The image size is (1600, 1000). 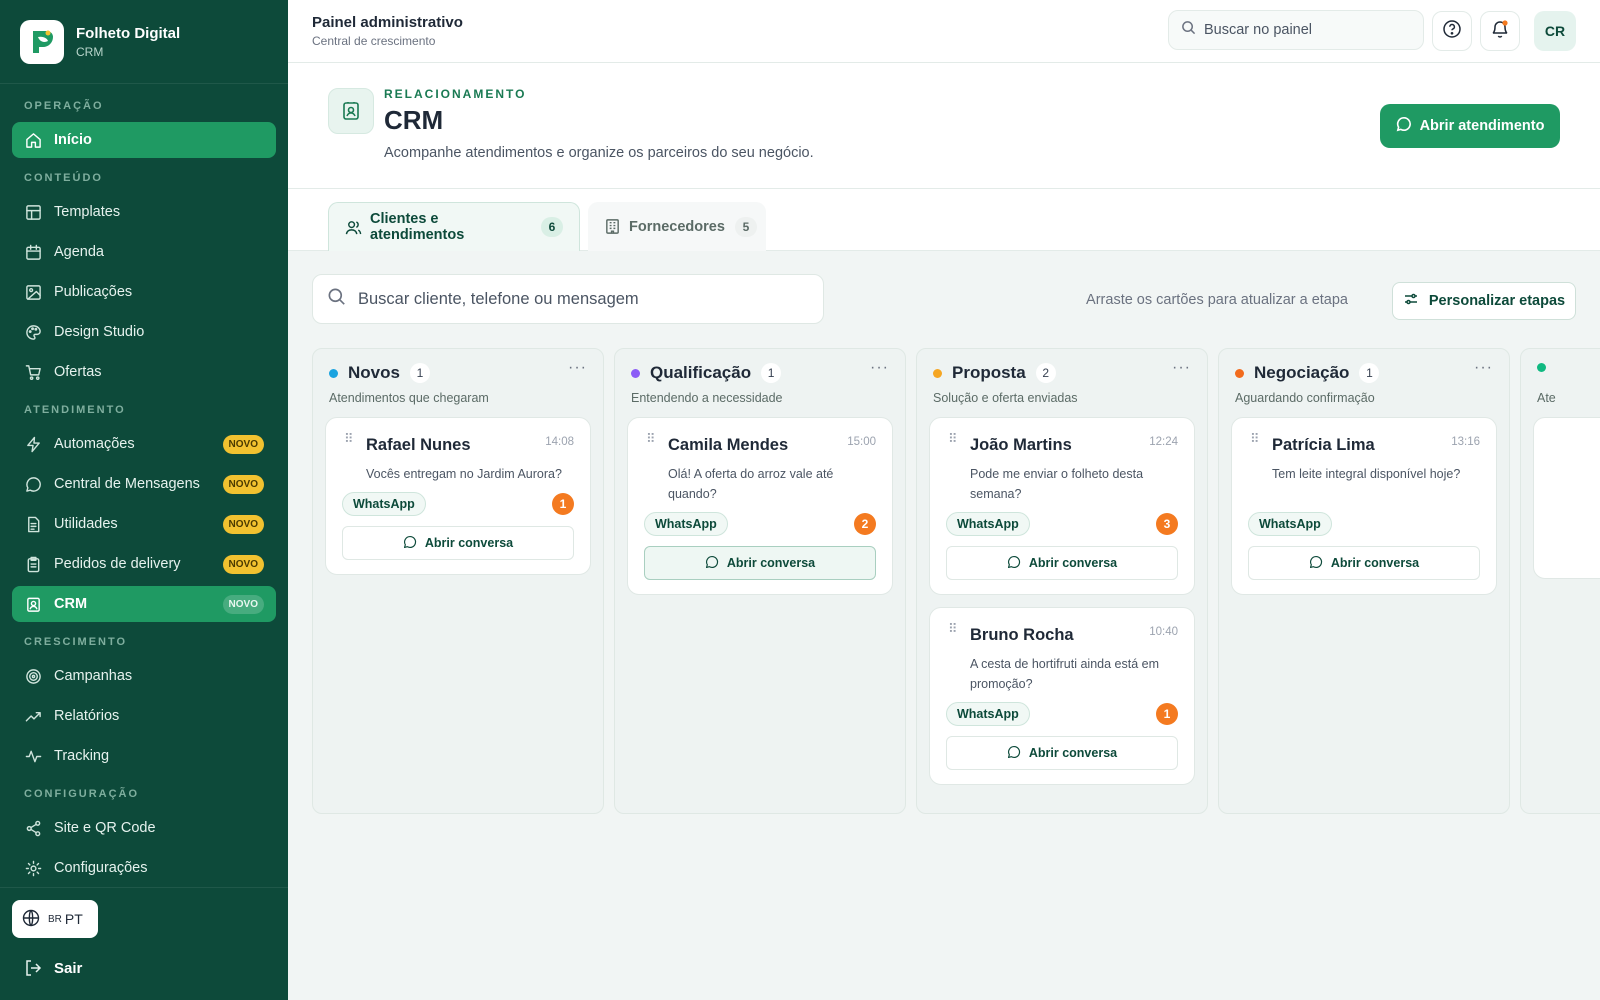 I want to click on customize-stages-button: Personalizar etapas, so click(x=1484, y=301).